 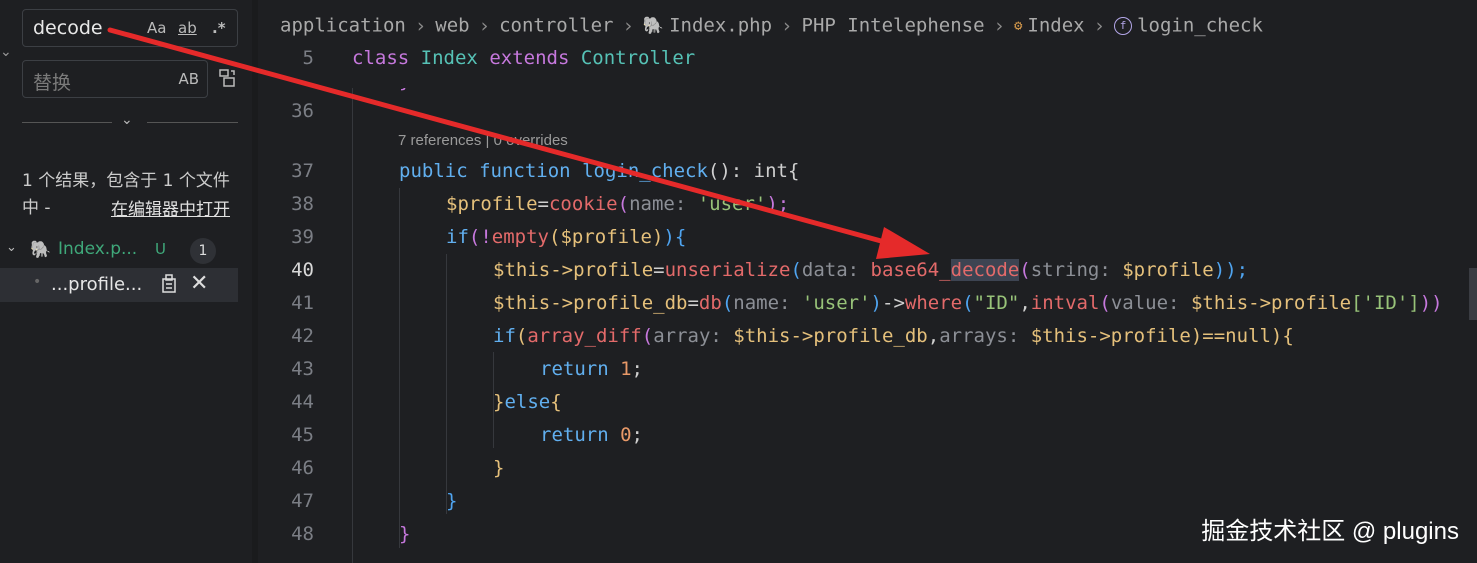 I want to click on code-line-43: return 1;, so click(x=591, y=369).